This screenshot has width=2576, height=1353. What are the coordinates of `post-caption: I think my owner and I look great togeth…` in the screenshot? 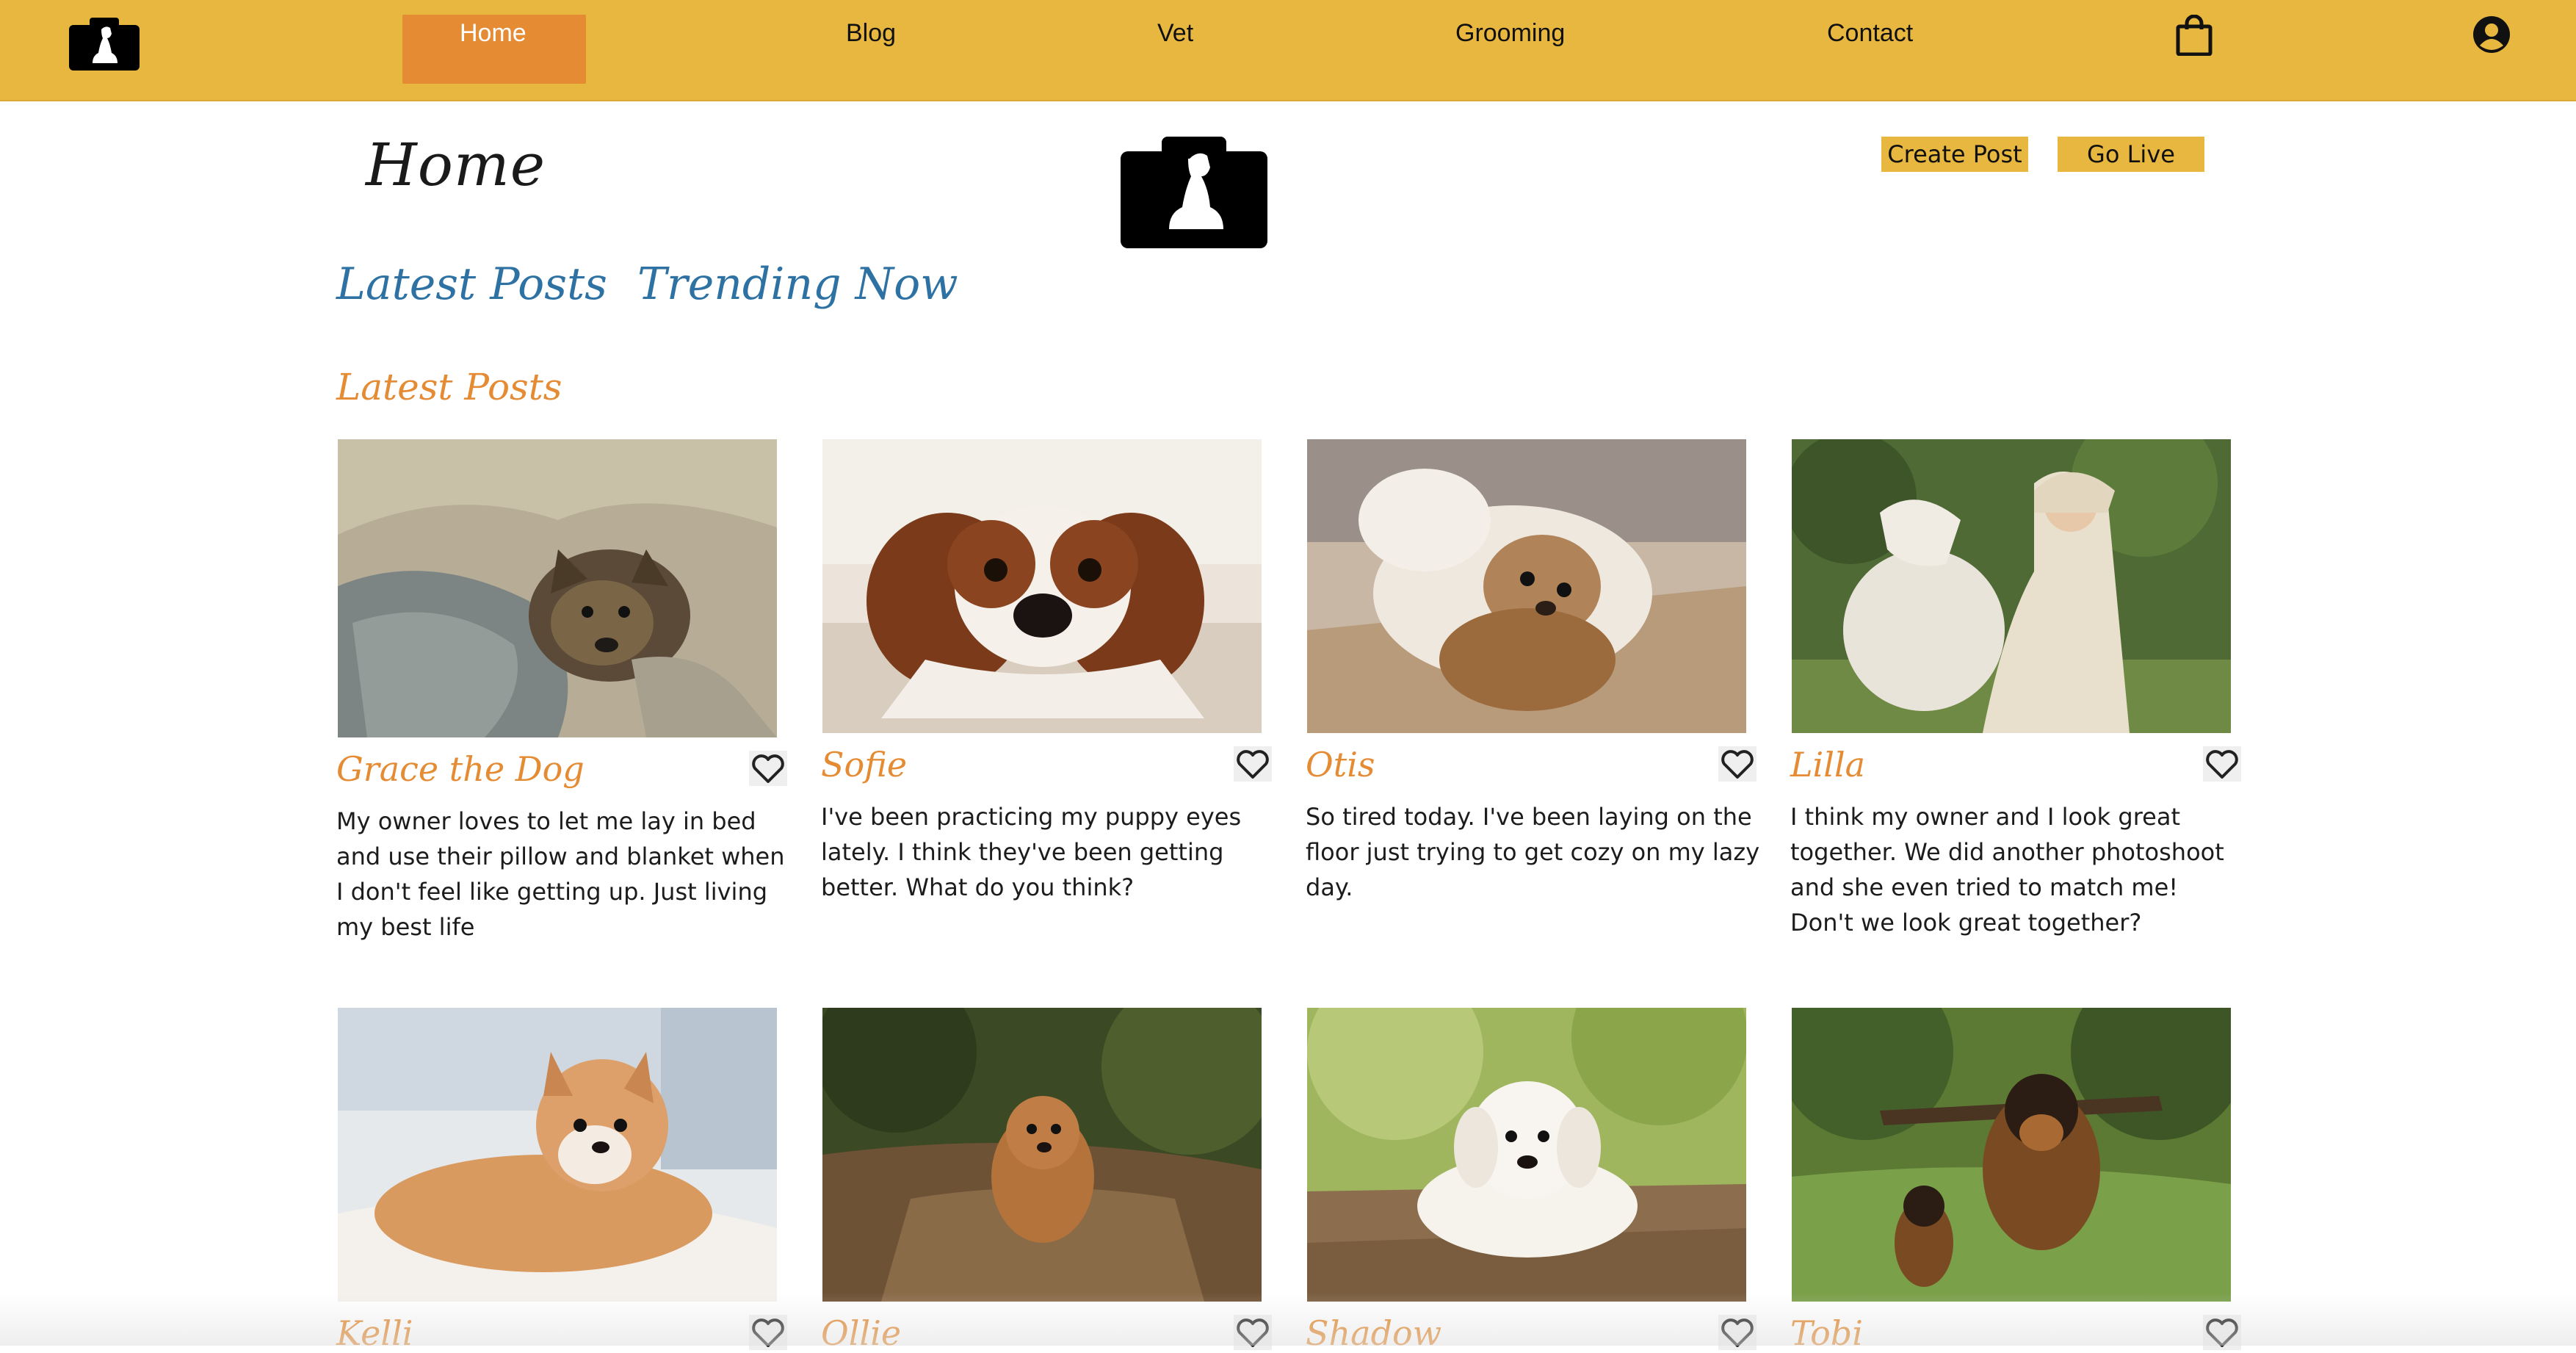 It's located at (2007, 870).